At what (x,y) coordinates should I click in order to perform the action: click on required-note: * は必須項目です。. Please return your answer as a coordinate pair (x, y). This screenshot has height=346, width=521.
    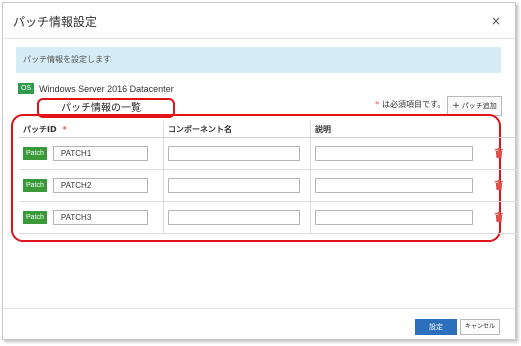
    Looking at the image, I should click on (410, 104).